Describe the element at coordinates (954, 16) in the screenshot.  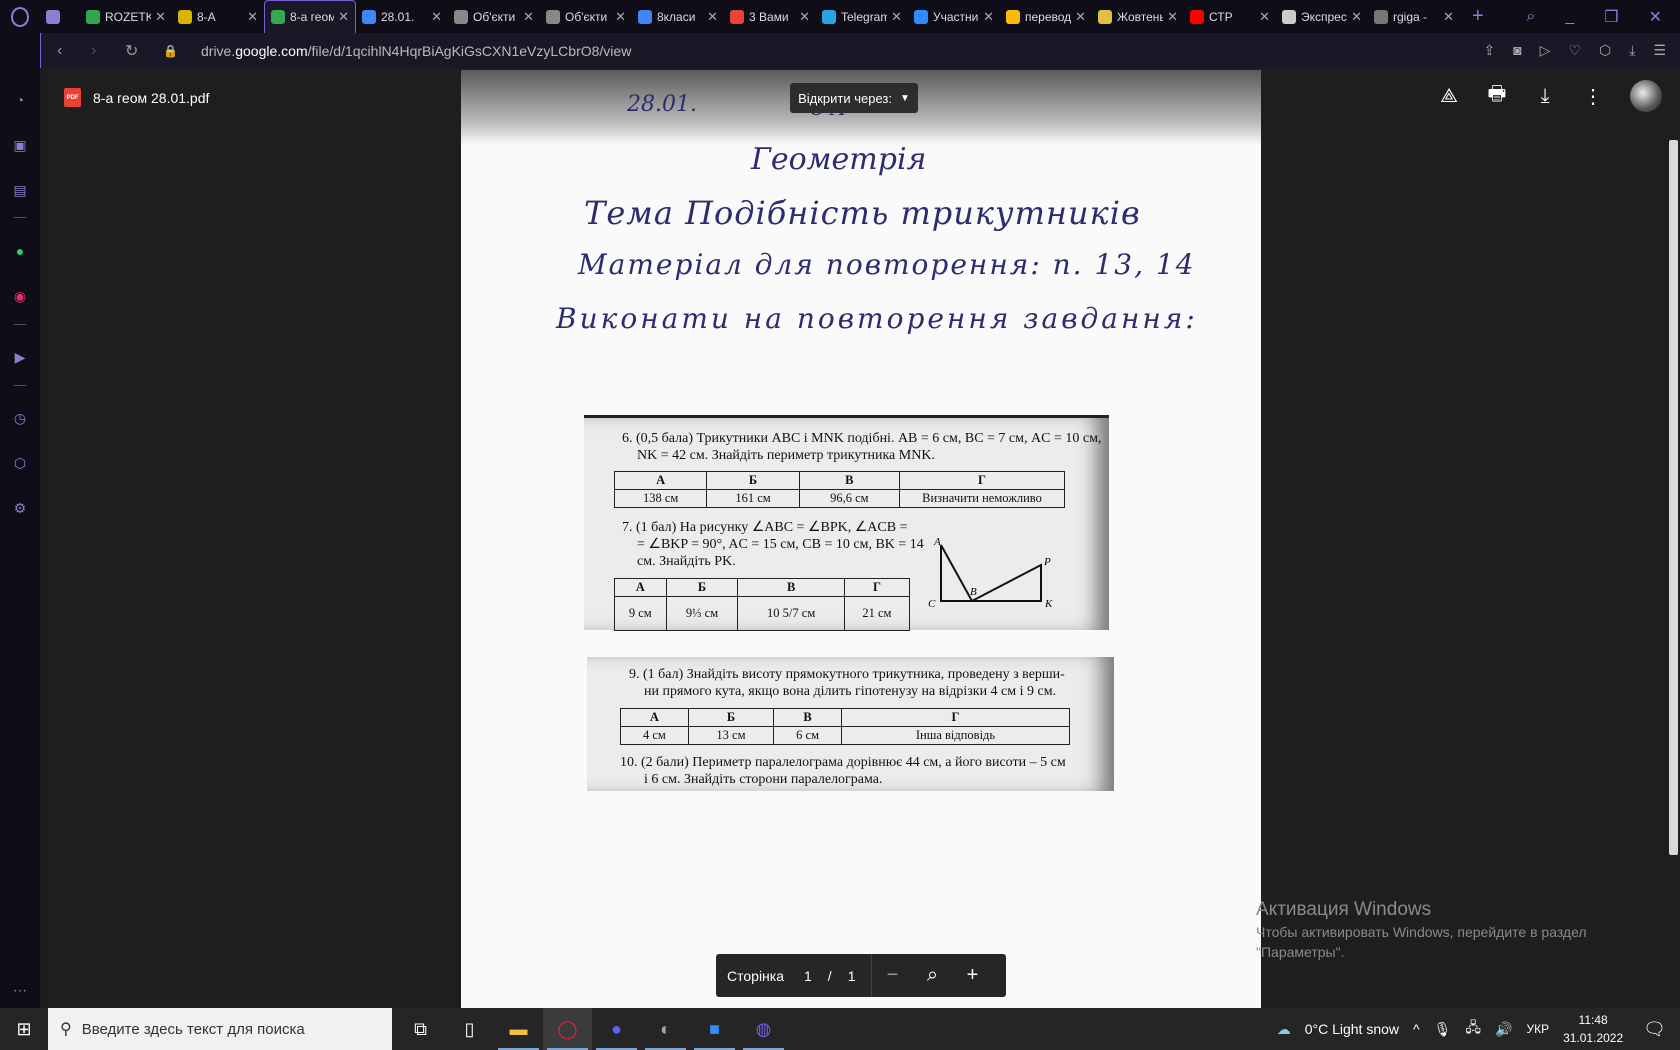
I see `tab-10: Участники ✕` at that location.